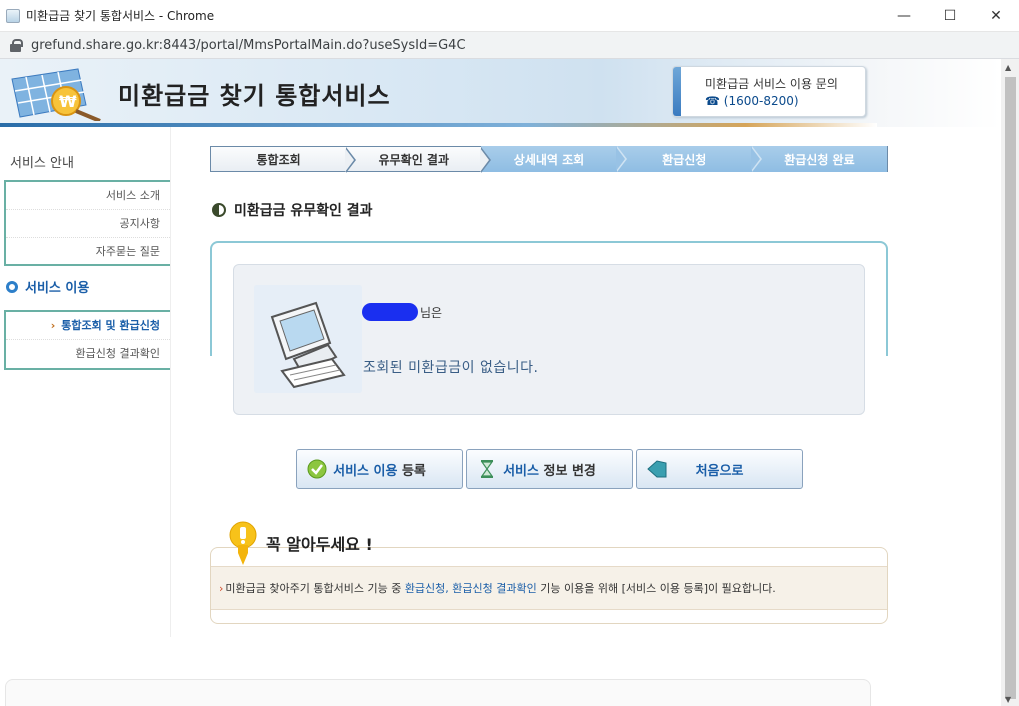  Describe the element at coordinates (950, 16) in the screenshot. I see `maximize-button: ☐` at that location.